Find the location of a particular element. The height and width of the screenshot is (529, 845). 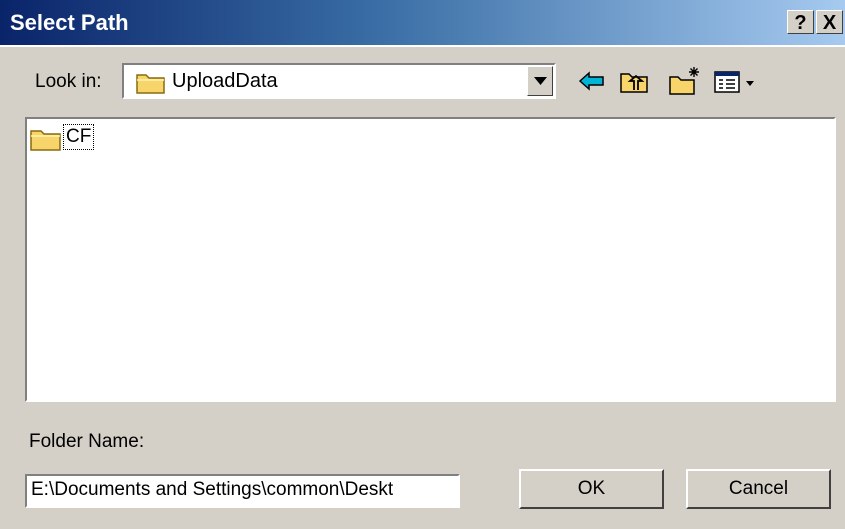

cancel-button: Cancel is located at coordinates (758, 489).